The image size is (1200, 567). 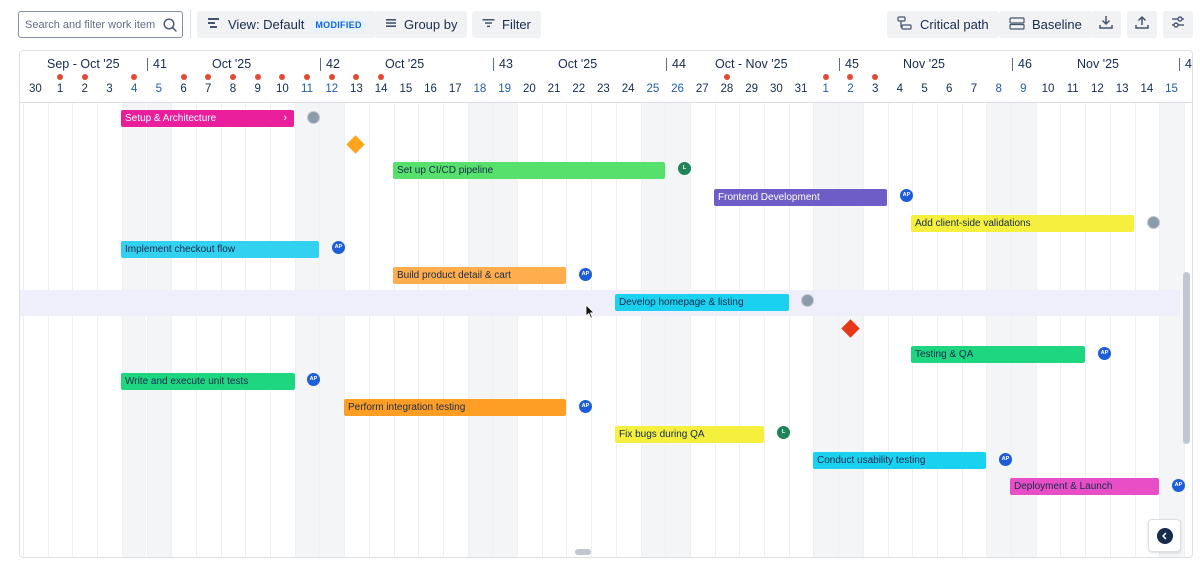 I want to click on task-bar: Build product detail & cart, so click(x=479, y=275).